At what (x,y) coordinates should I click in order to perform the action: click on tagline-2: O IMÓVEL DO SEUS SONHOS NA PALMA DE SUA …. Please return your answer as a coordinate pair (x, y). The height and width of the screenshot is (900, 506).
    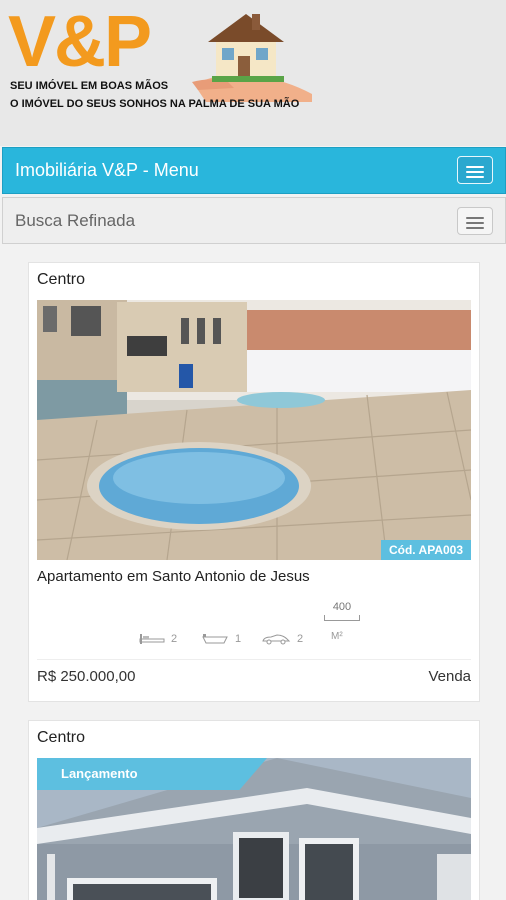
    Looking at the image, I should click on (155, 104).